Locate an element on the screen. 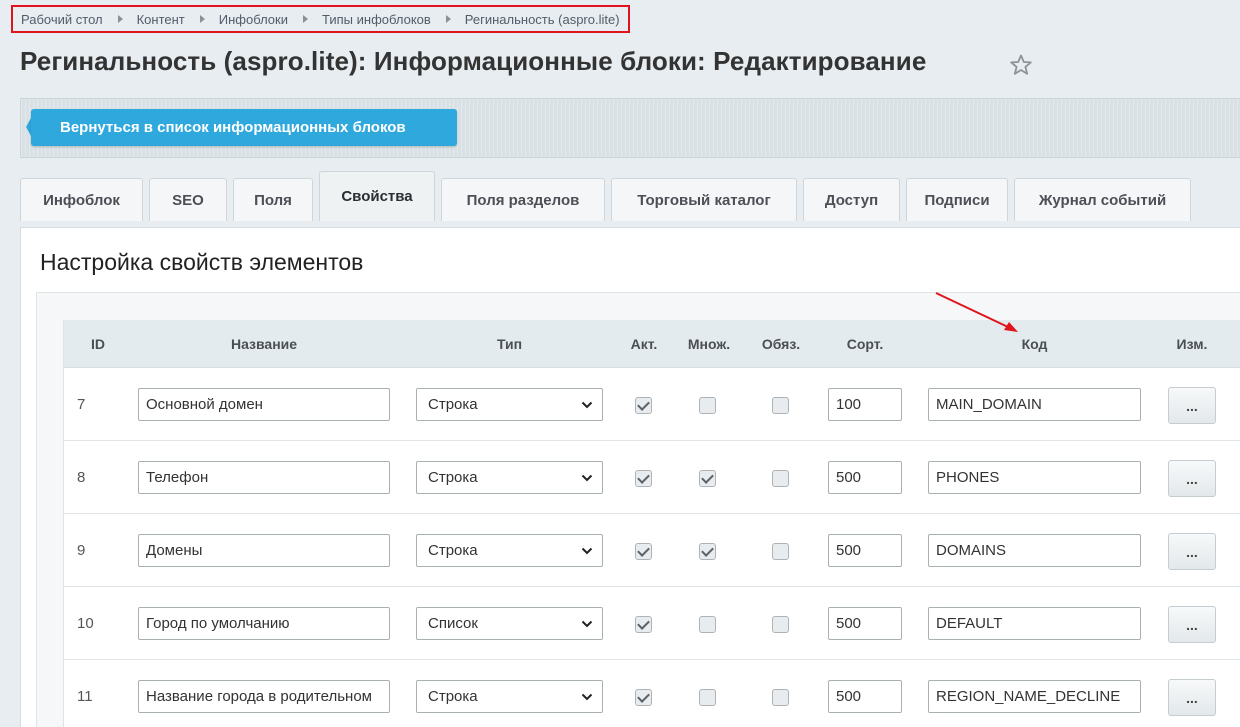  code-input: PHONES is located at coordinates (1034, 477).